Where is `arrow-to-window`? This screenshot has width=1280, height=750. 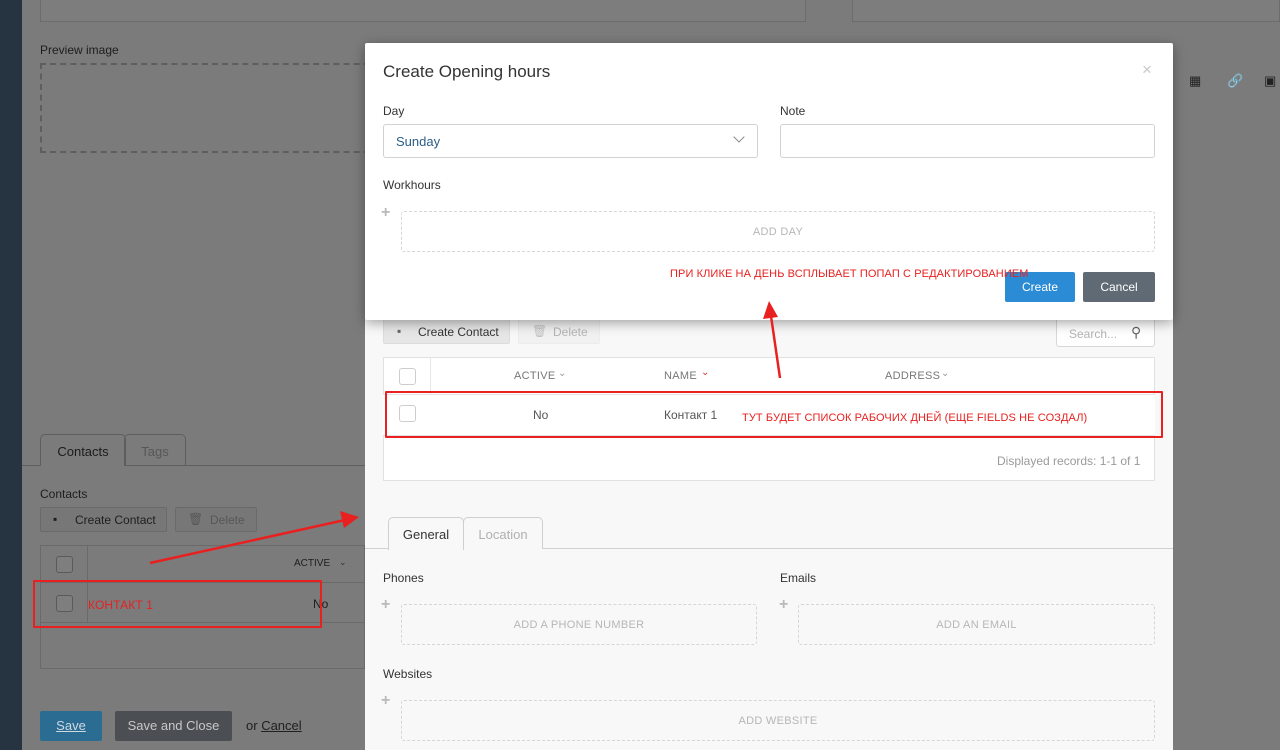 arrow-to-window is located at coordinates (254, 538).